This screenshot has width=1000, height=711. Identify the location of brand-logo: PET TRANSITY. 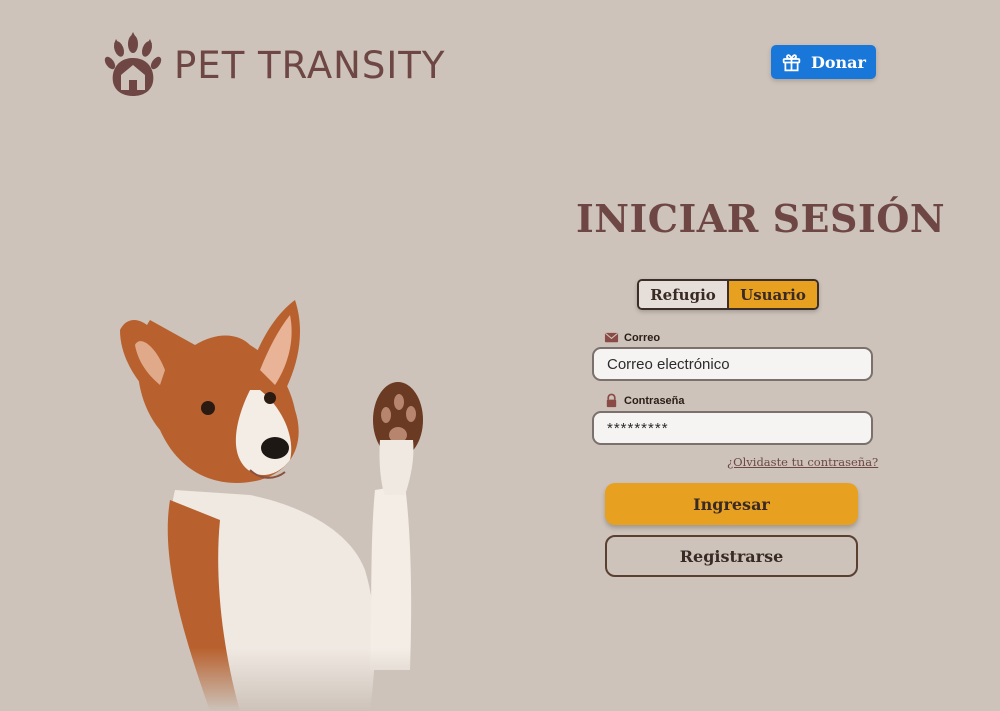
(274, 65).